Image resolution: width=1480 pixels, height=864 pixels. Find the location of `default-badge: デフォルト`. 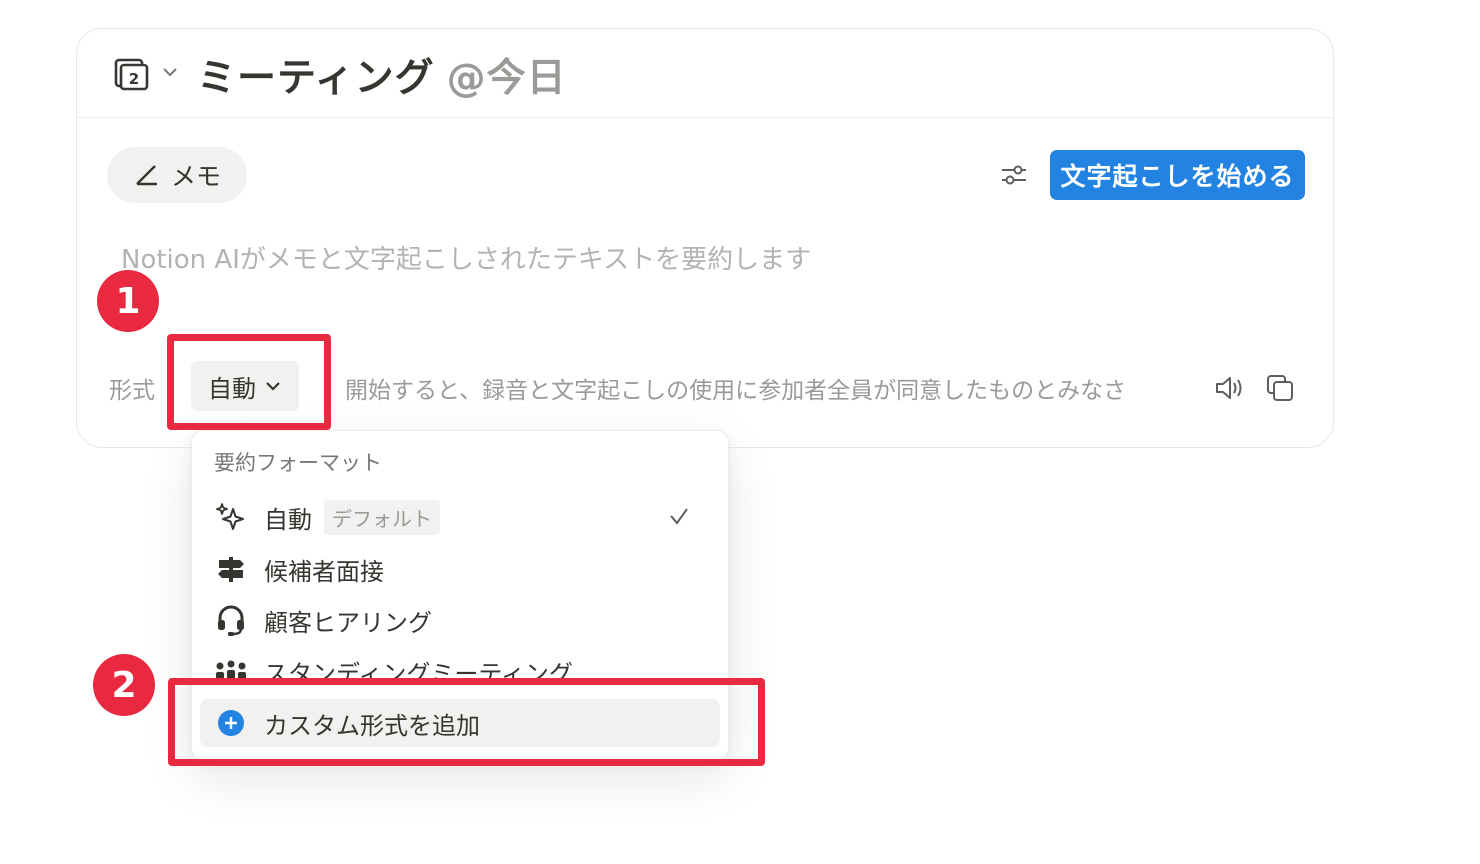

default-badge: デフォルト is located at coordinates (382, 517).